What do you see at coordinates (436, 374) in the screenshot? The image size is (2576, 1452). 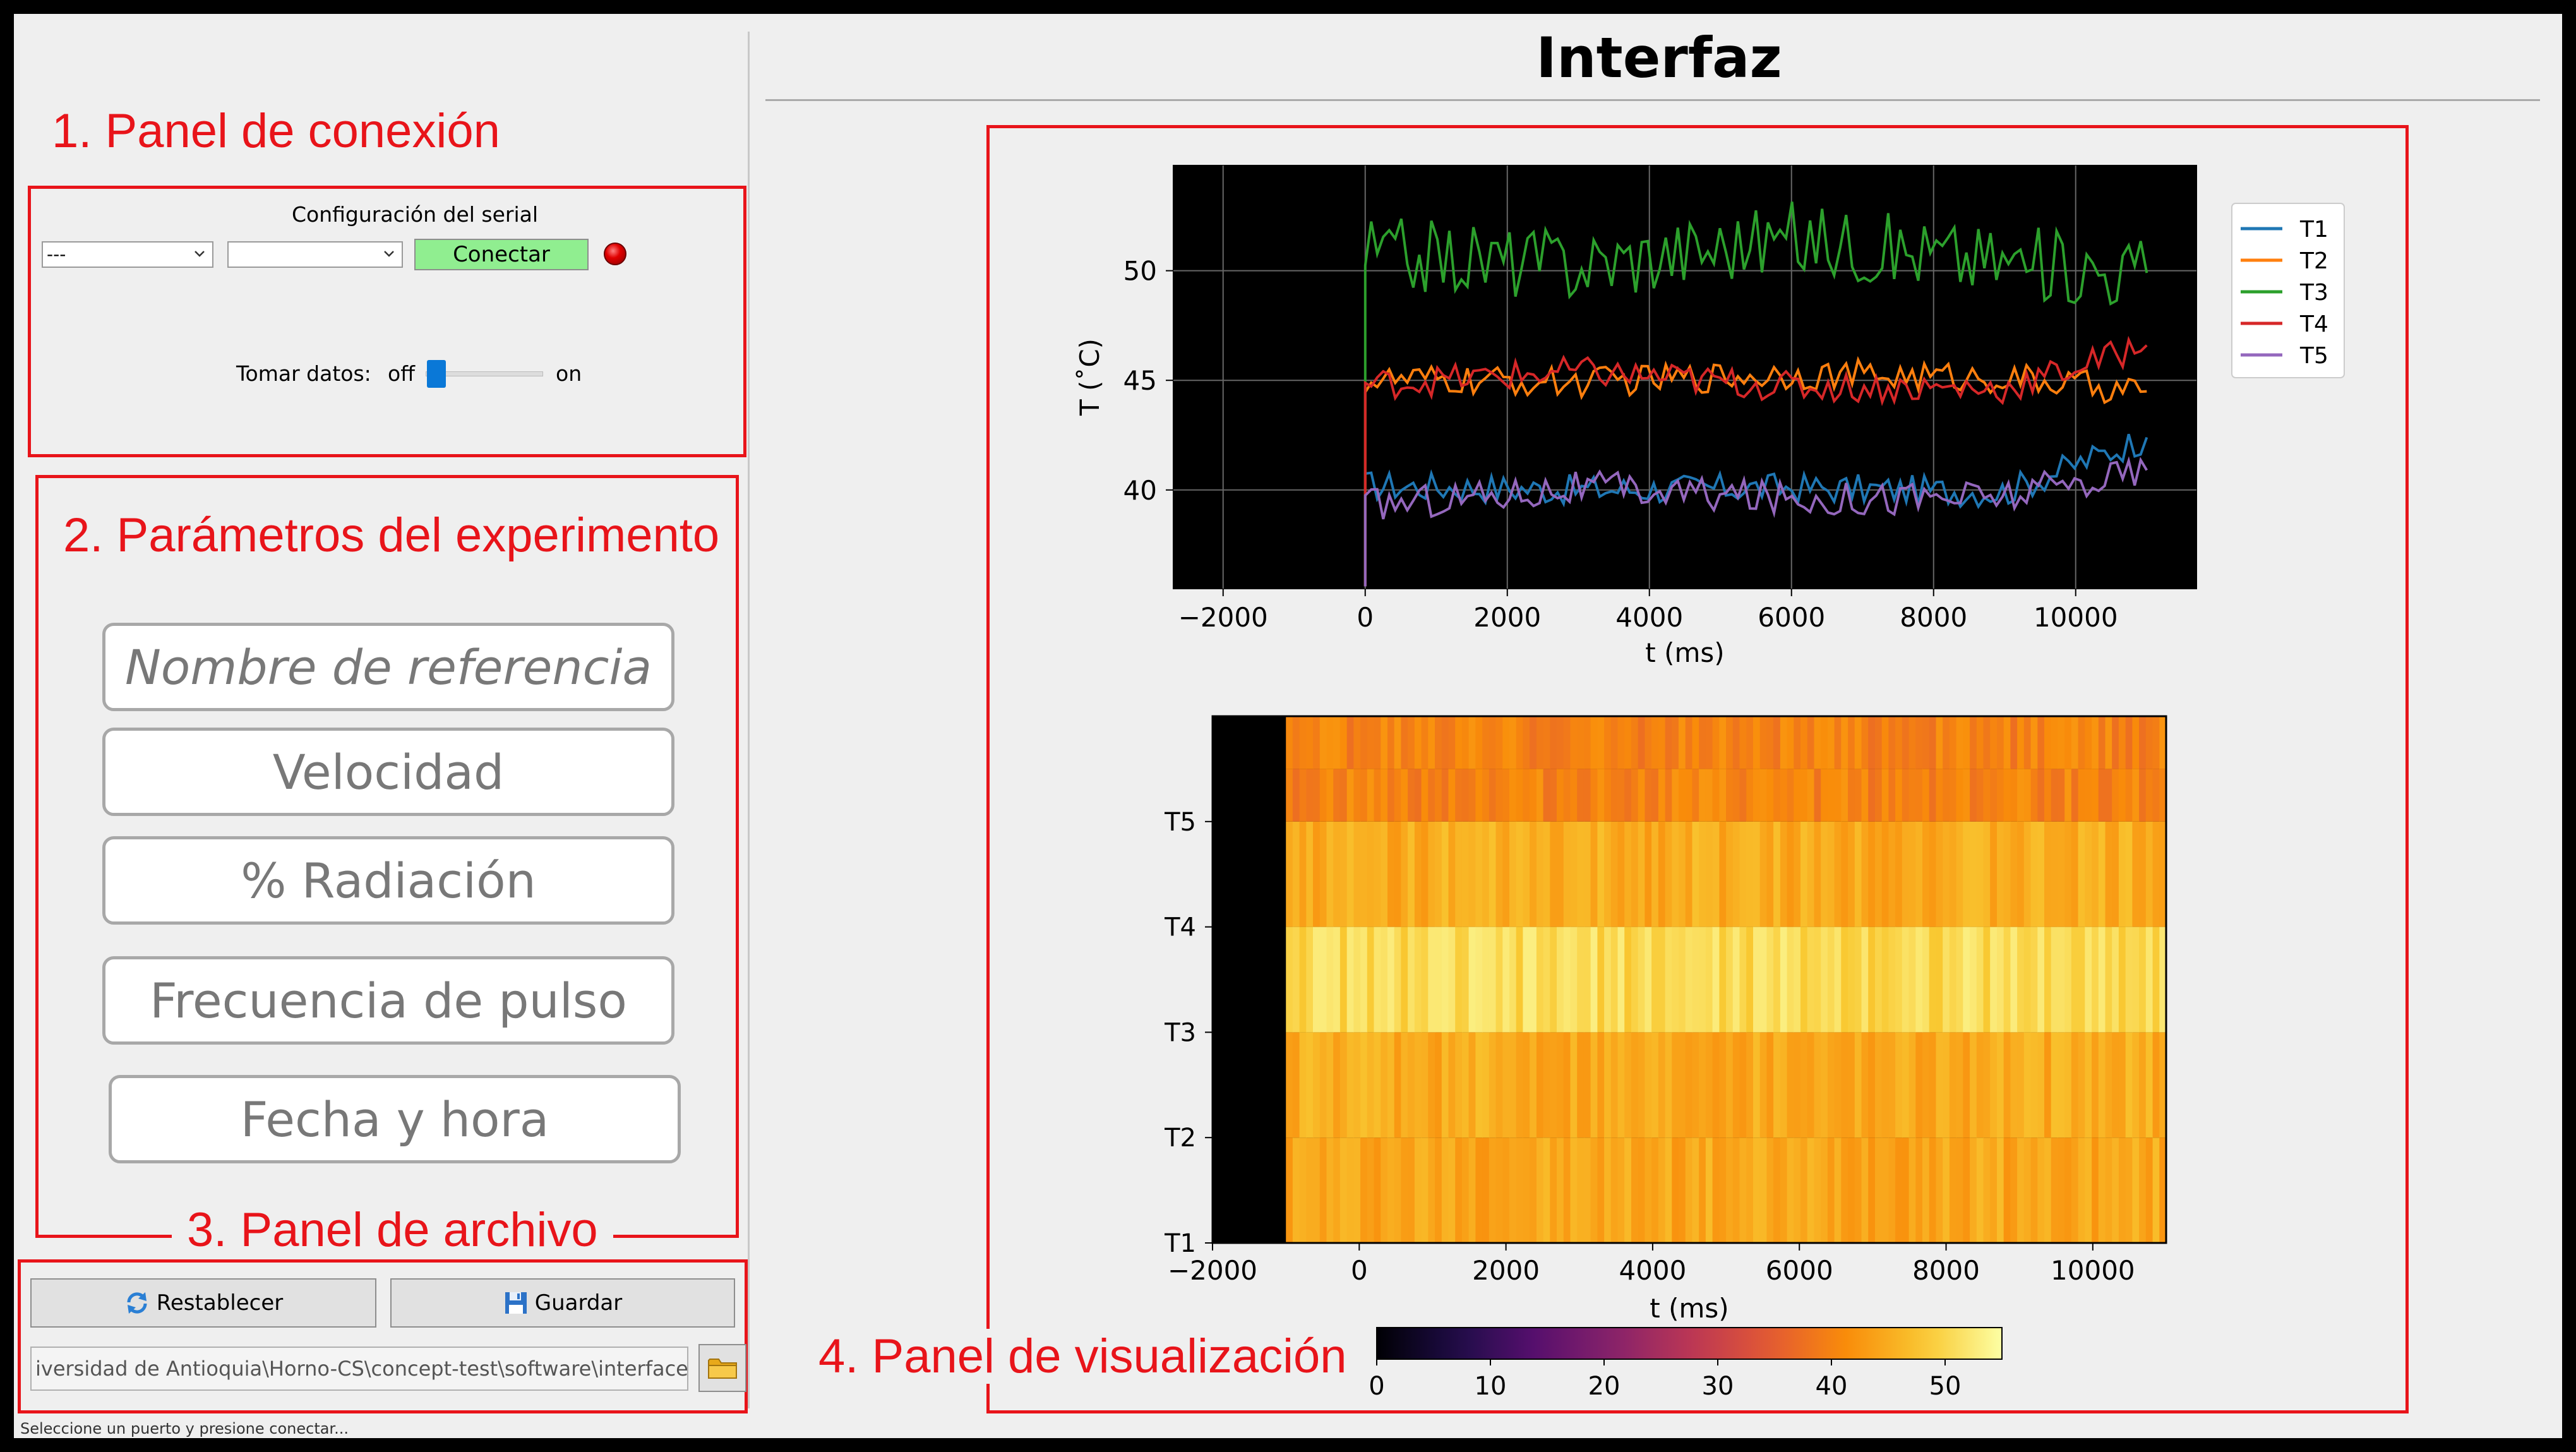 I see `toggle-handle` at bounding box center [436, 374].